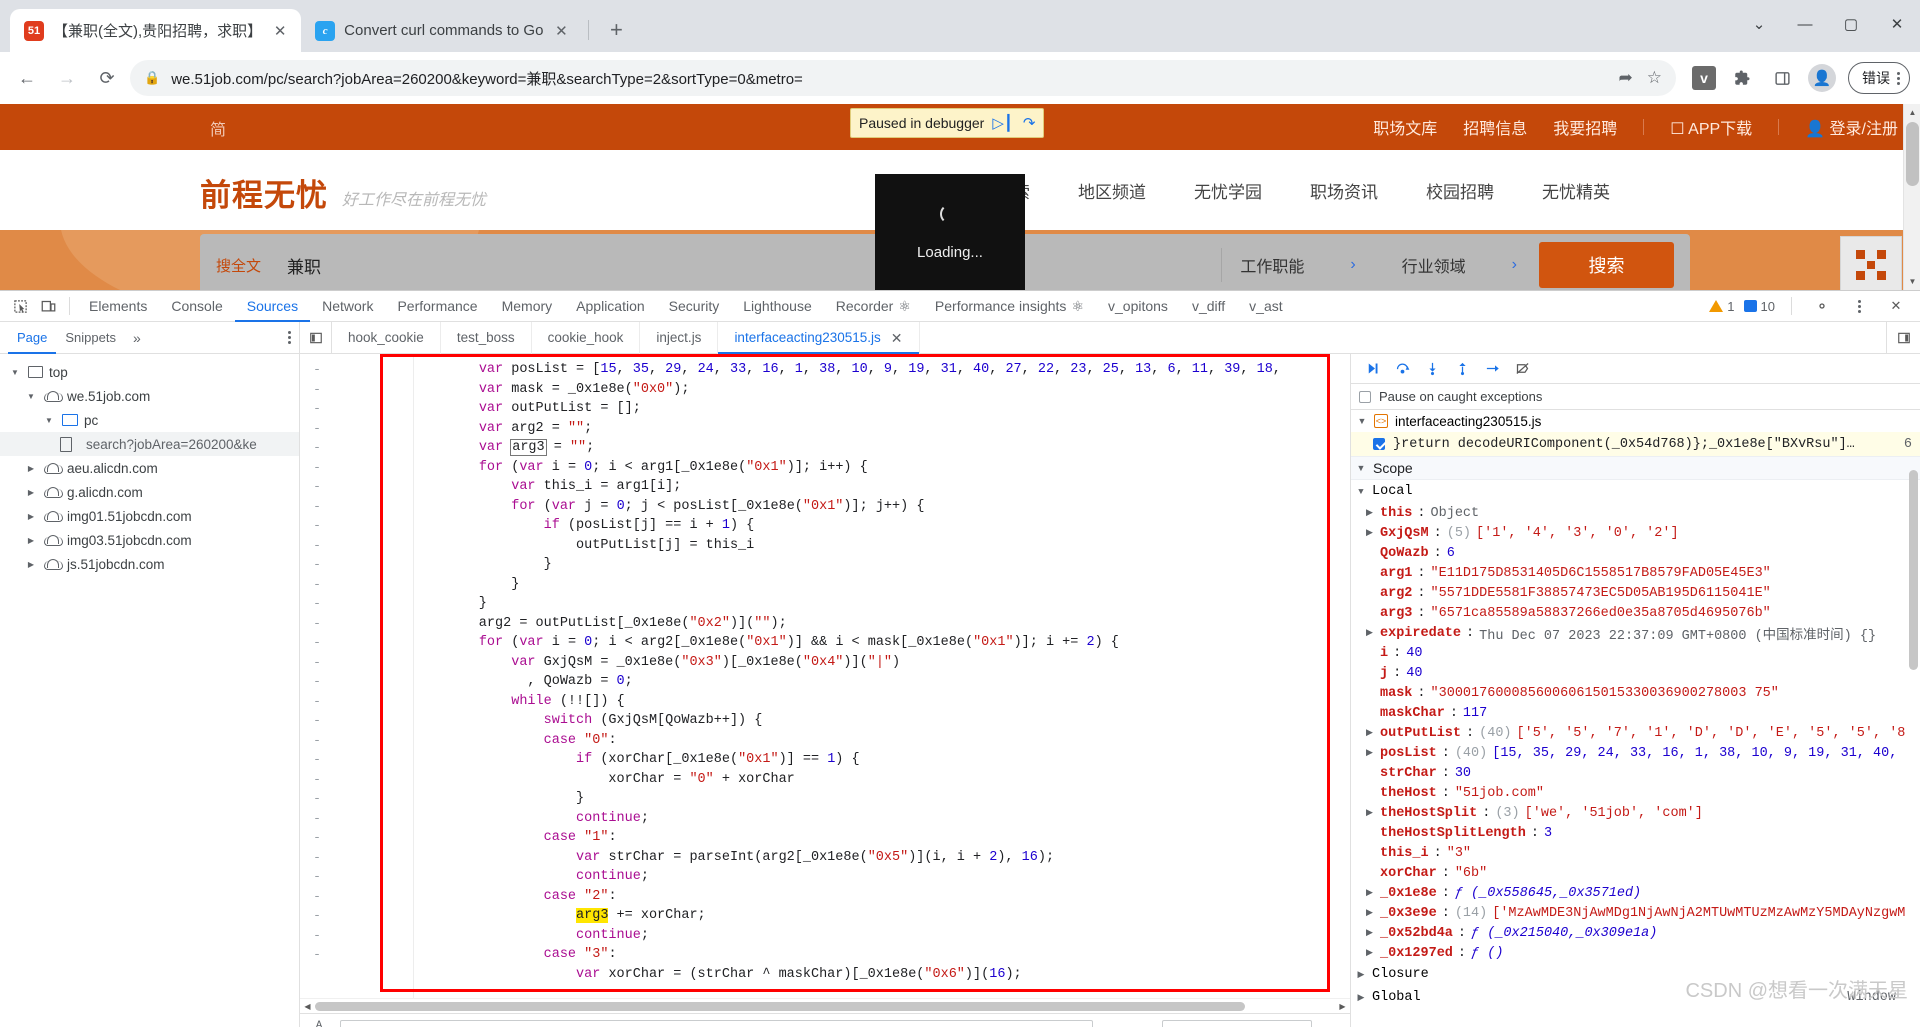 The image size is (1920, 1027). Describe the element at coordinates (754, 265) in the screenshot. I see `search-input: 兼职` at that location.